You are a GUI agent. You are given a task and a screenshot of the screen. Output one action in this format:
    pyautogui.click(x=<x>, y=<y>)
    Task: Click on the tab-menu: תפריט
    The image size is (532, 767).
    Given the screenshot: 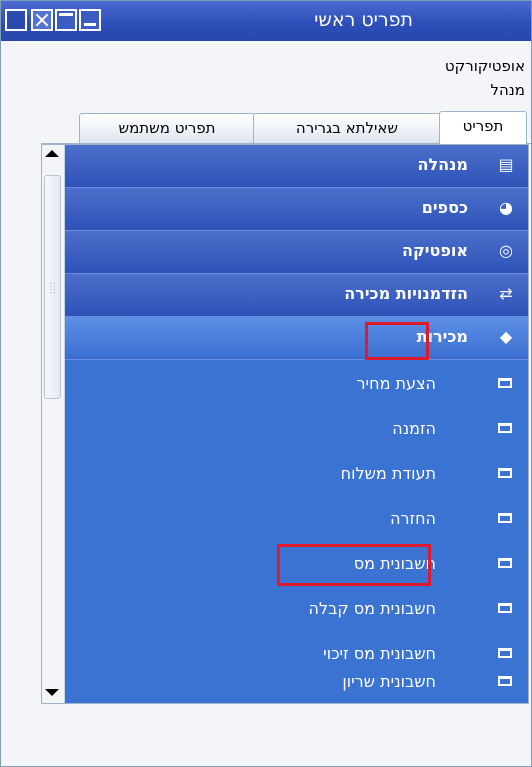 What is the action you would take?
    pyautogui.click(x=483, y=127)
    